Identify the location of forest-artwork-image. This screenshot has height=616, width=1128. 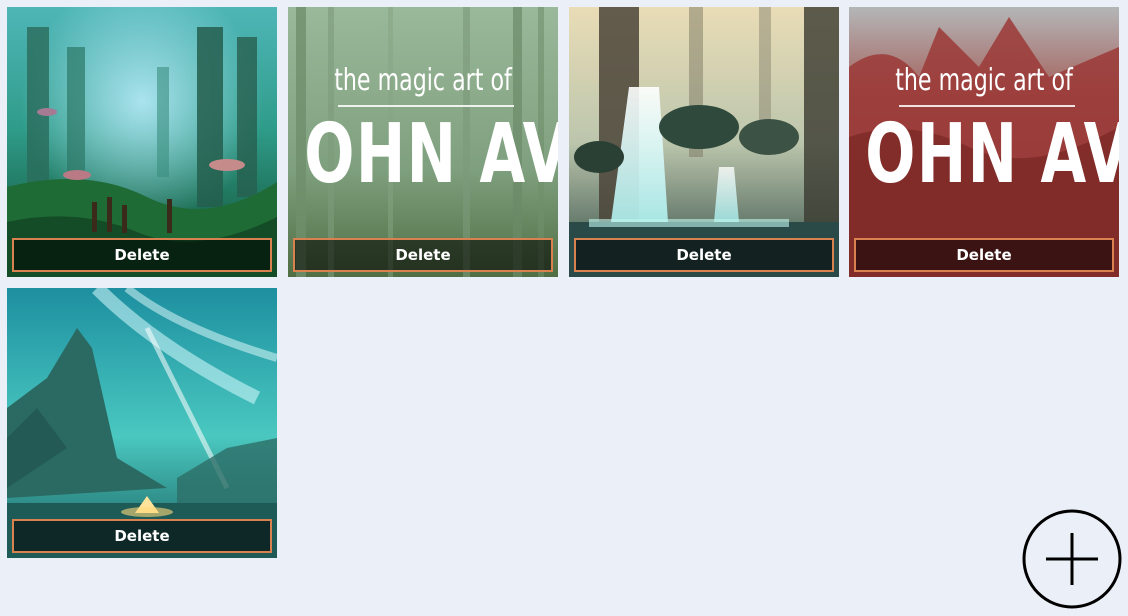
(142, 142).